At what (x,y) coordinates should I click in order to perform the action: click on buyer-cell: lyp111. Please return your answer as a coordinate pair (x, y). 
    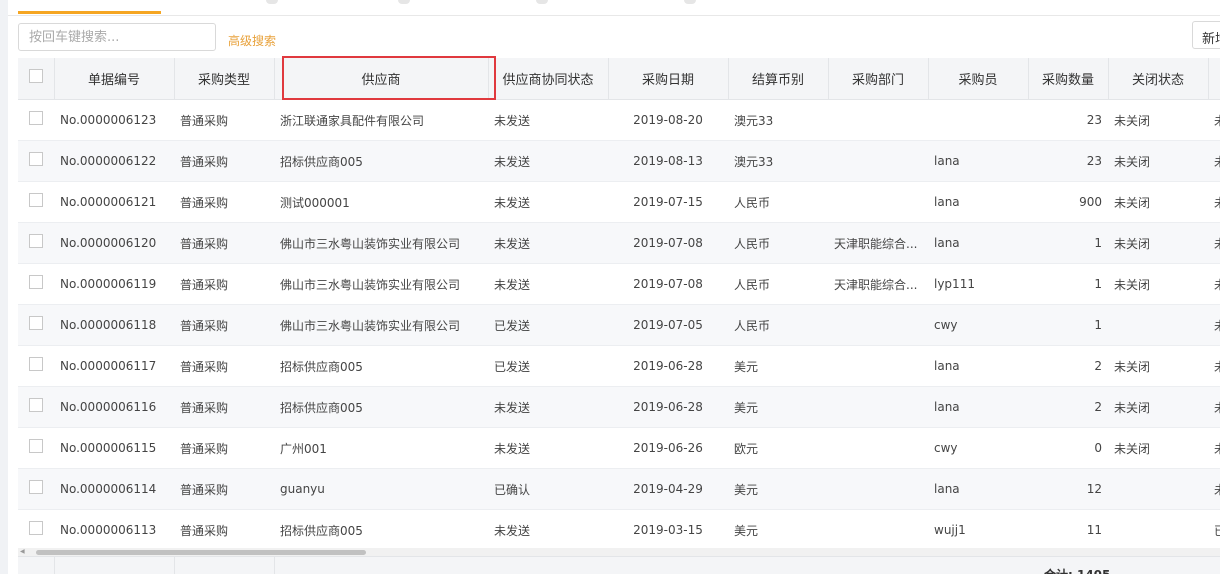
    Looking at the image, I should click on (978, 284).